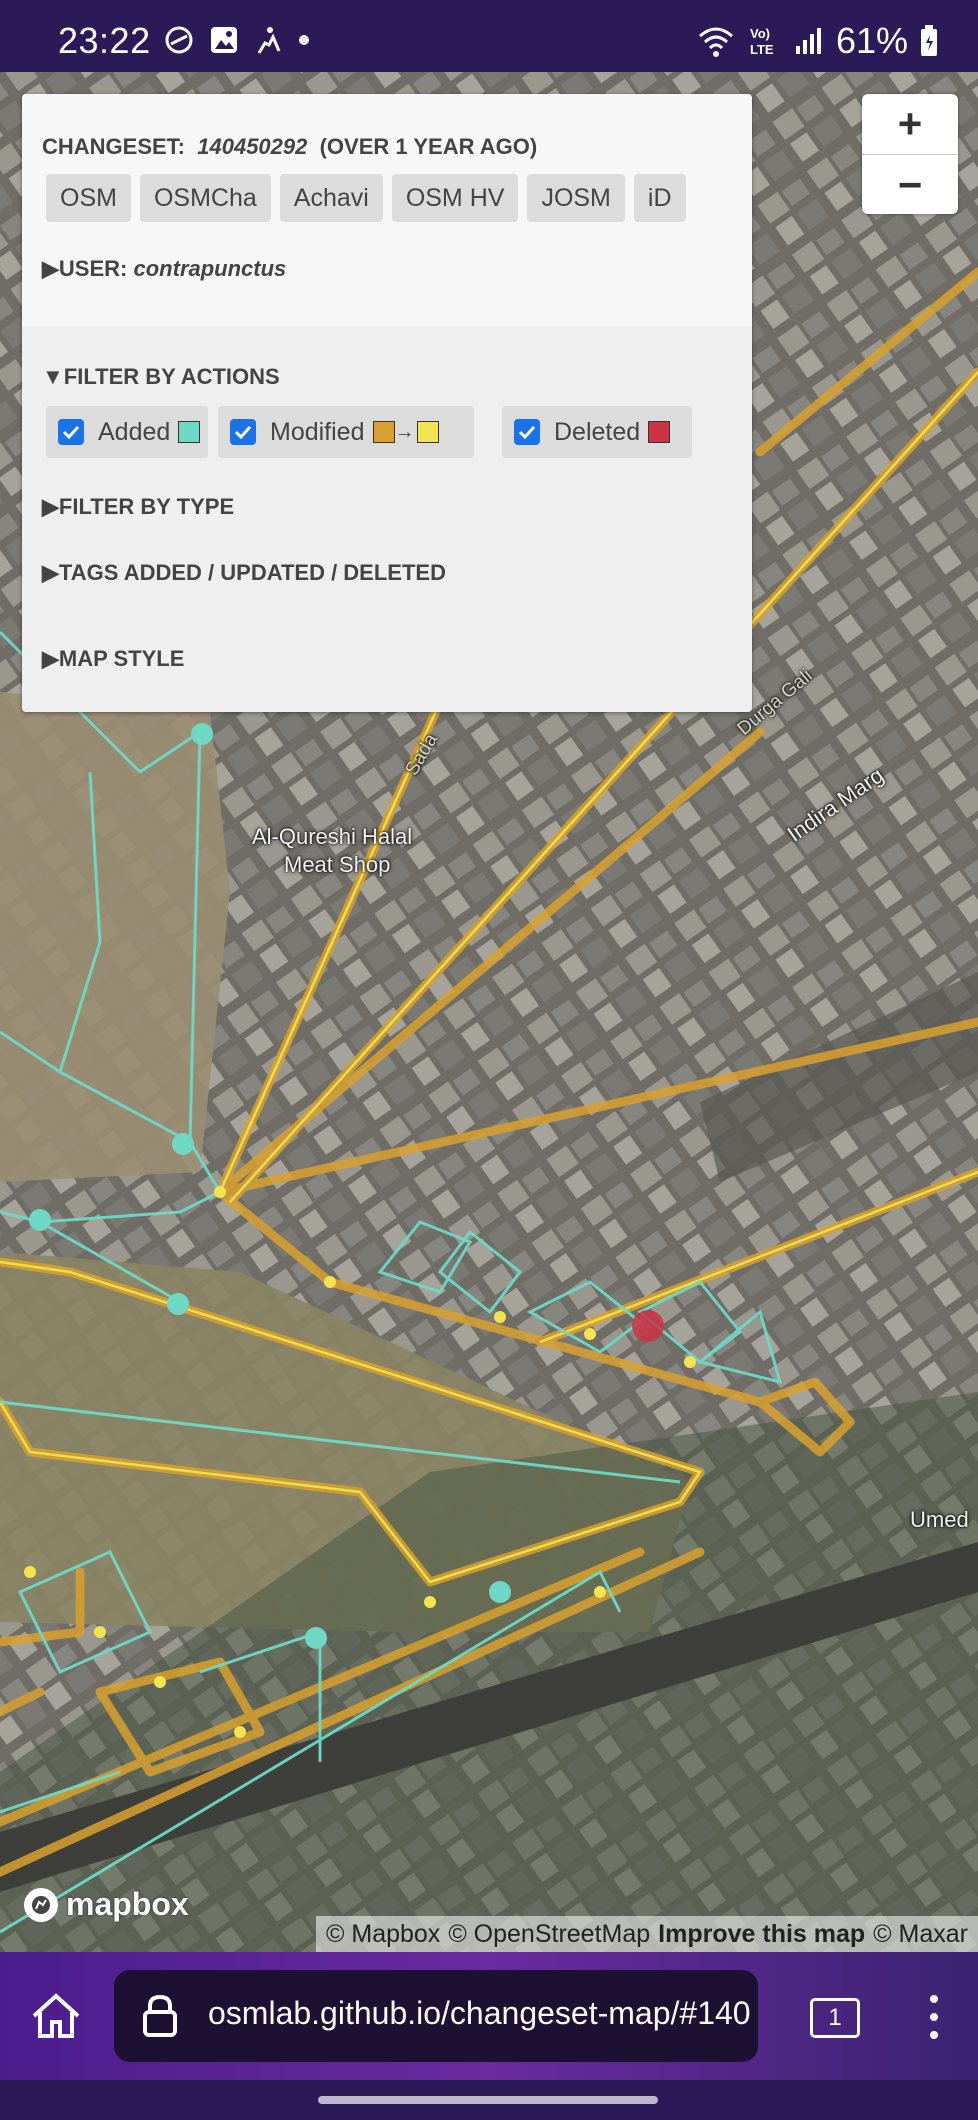 Image resolution: width=978 pixels, height=2120 pixels. What do you see at coordinates (929, 40) in the screenshot?
I see `battery-icon` at bounding box center [929, 40].